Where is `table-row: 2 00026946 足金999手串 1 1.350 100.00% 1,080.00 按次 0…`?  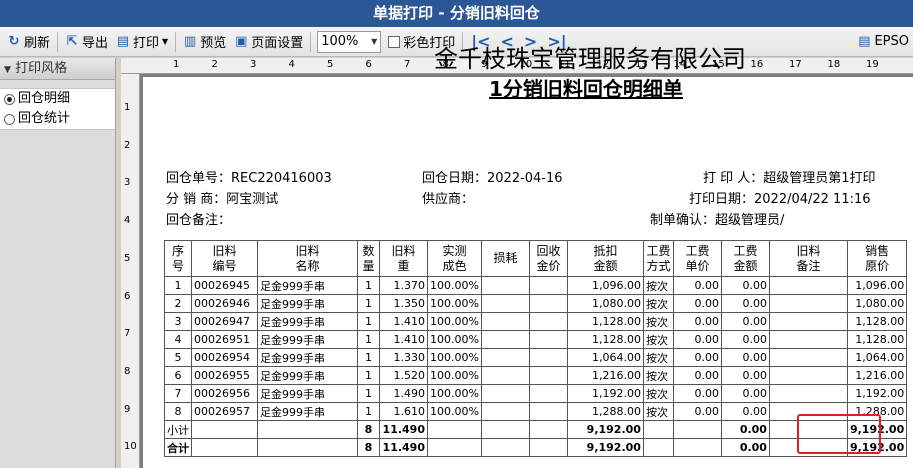 table-row: 2 00026946 足金999手串 1 1.350 100.00% 1,080.00 按次 0… is located at coordinates (536, 303).